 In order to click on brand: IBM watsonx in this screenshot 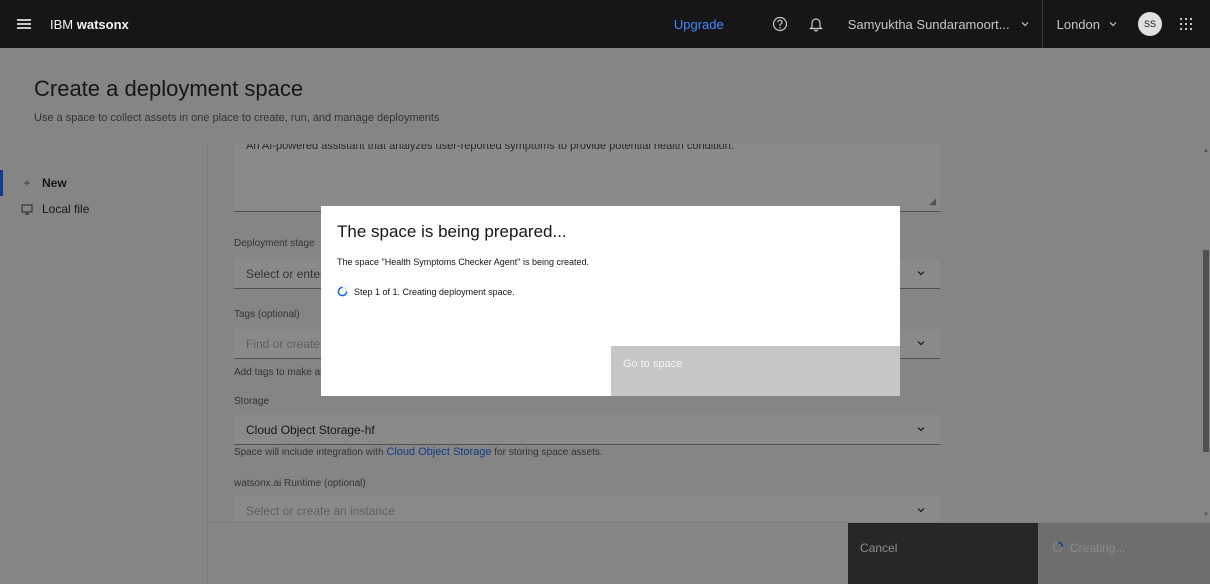, I will do `click(89, 24)`.